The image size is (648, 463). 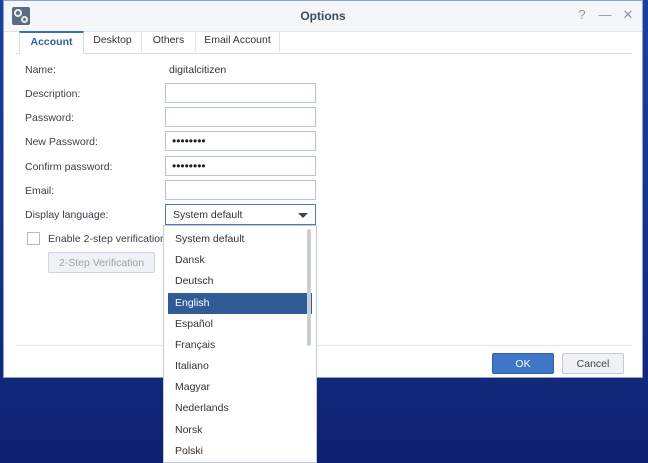 I want to click on dropdown-scrollbar, so click(x=309, y=287).